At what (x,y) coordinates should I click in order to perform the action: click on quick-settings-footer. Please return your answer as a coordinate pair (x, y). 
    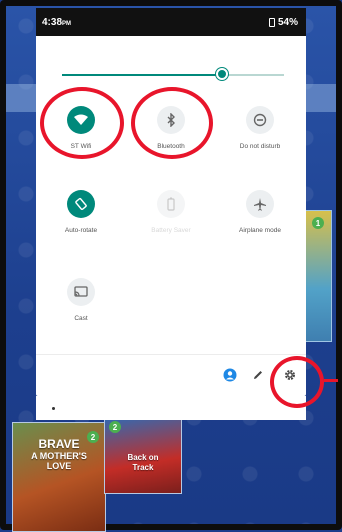
    Looking at the image, I should click on (171, 375).